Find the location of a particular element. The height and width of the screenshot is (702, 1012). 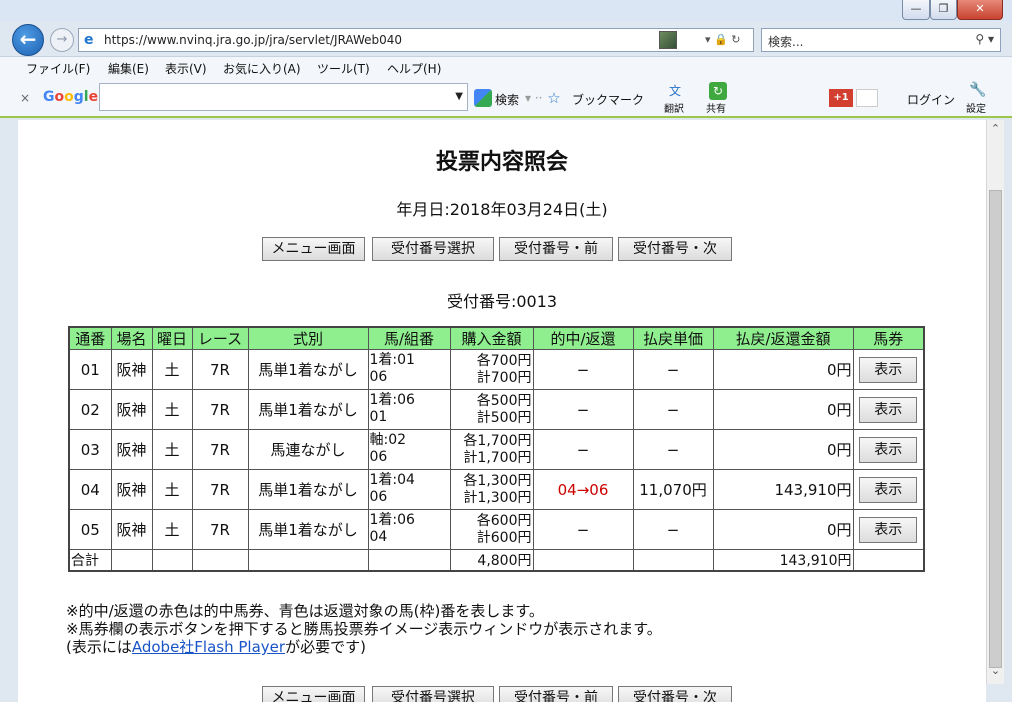

header-no: 通番 is located at coordinates (90, 338).